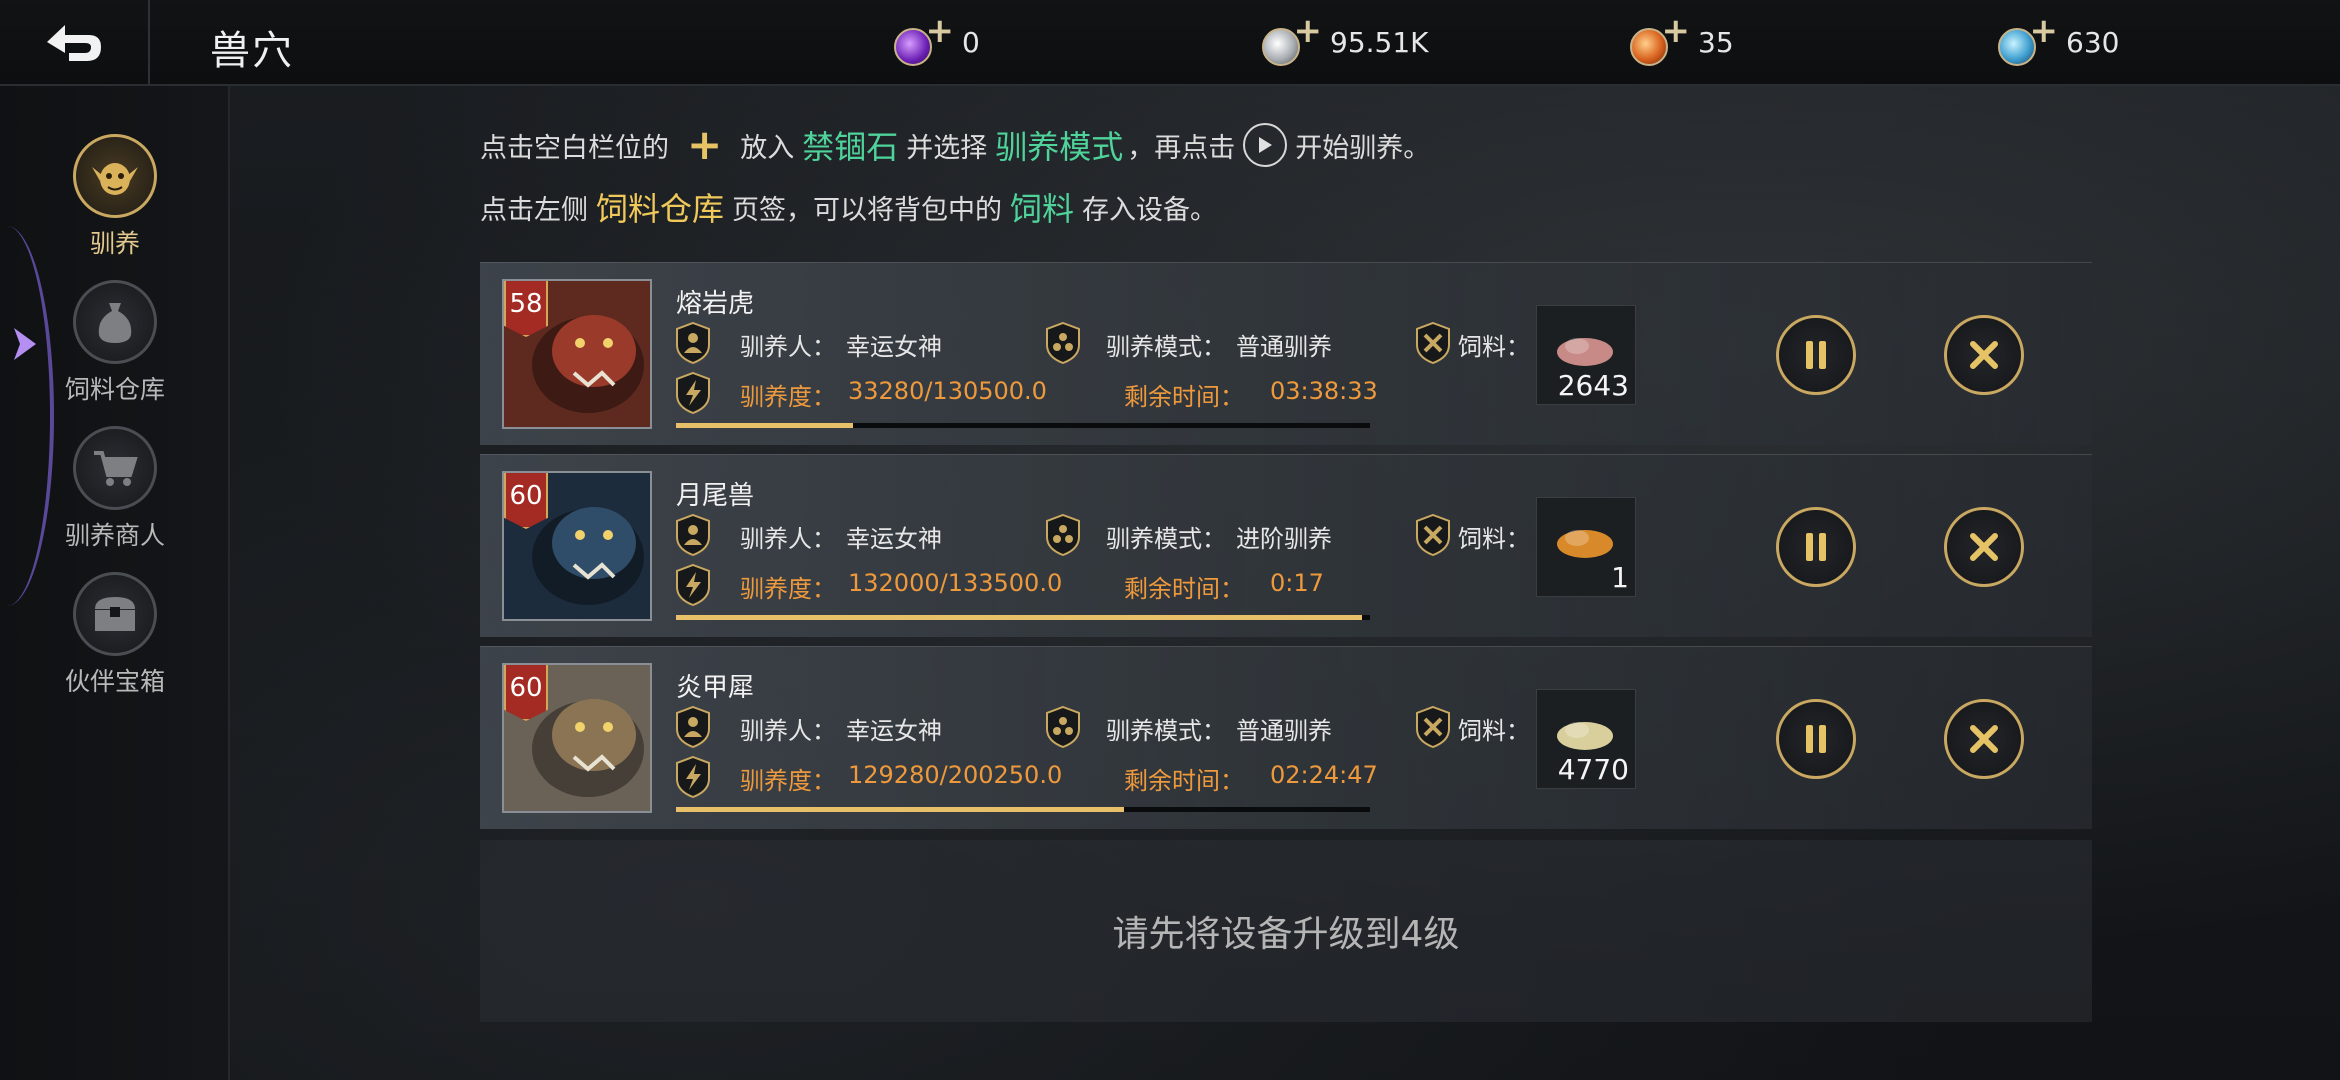 The image size is (2340, 1080). What do you see at coordinates (660, 209) in the screenshot?
I see `highlight-feed-storage: 饲料仓库` at bounding box center [660, 209].